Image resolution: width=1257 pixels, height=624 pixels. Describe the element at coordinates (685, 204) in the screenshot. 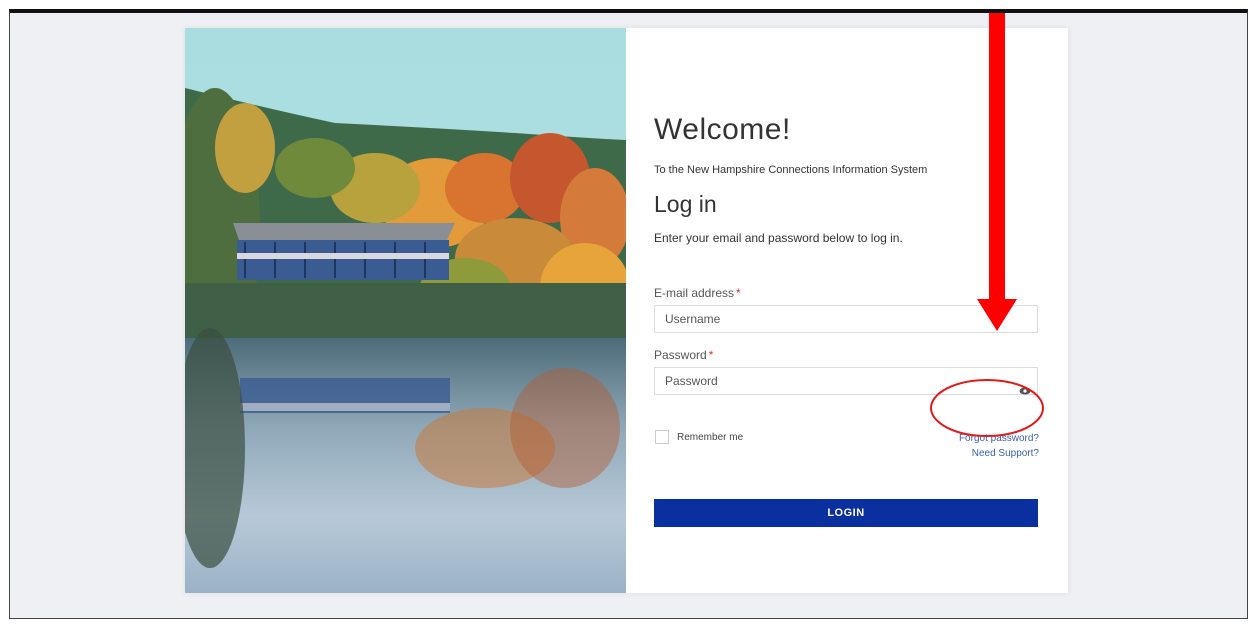

I see `login-heading: Log in` at that location.